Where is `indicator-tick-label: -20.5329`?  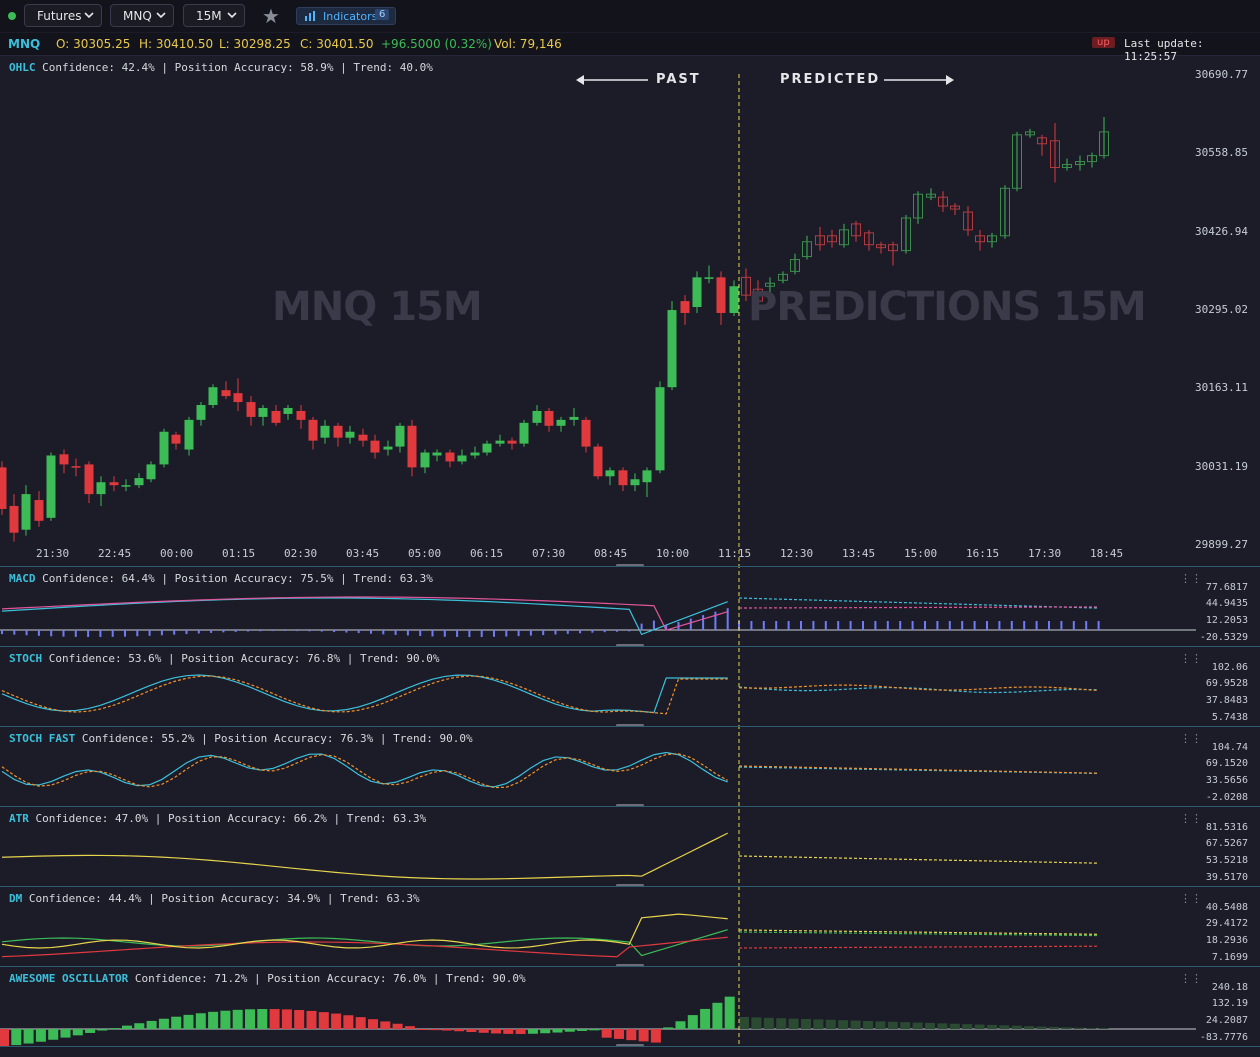
indicator-tick-label: -20.5329 is located at coordinates (1223, 637).